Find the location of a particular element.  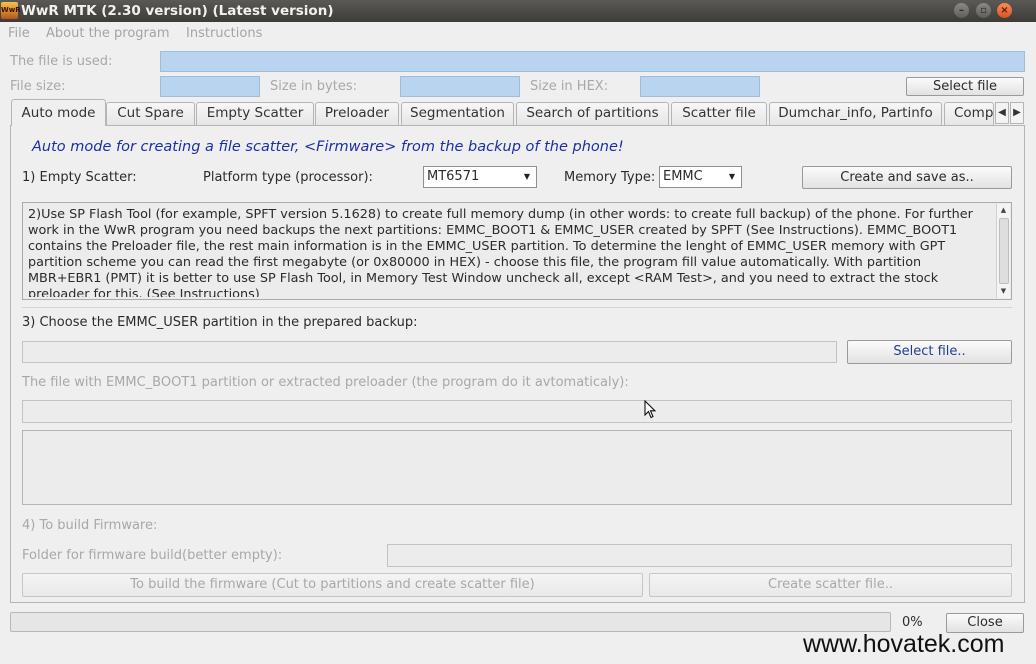

create-scatter-button: Create scatter file.. is located at coordinates (830, 585).